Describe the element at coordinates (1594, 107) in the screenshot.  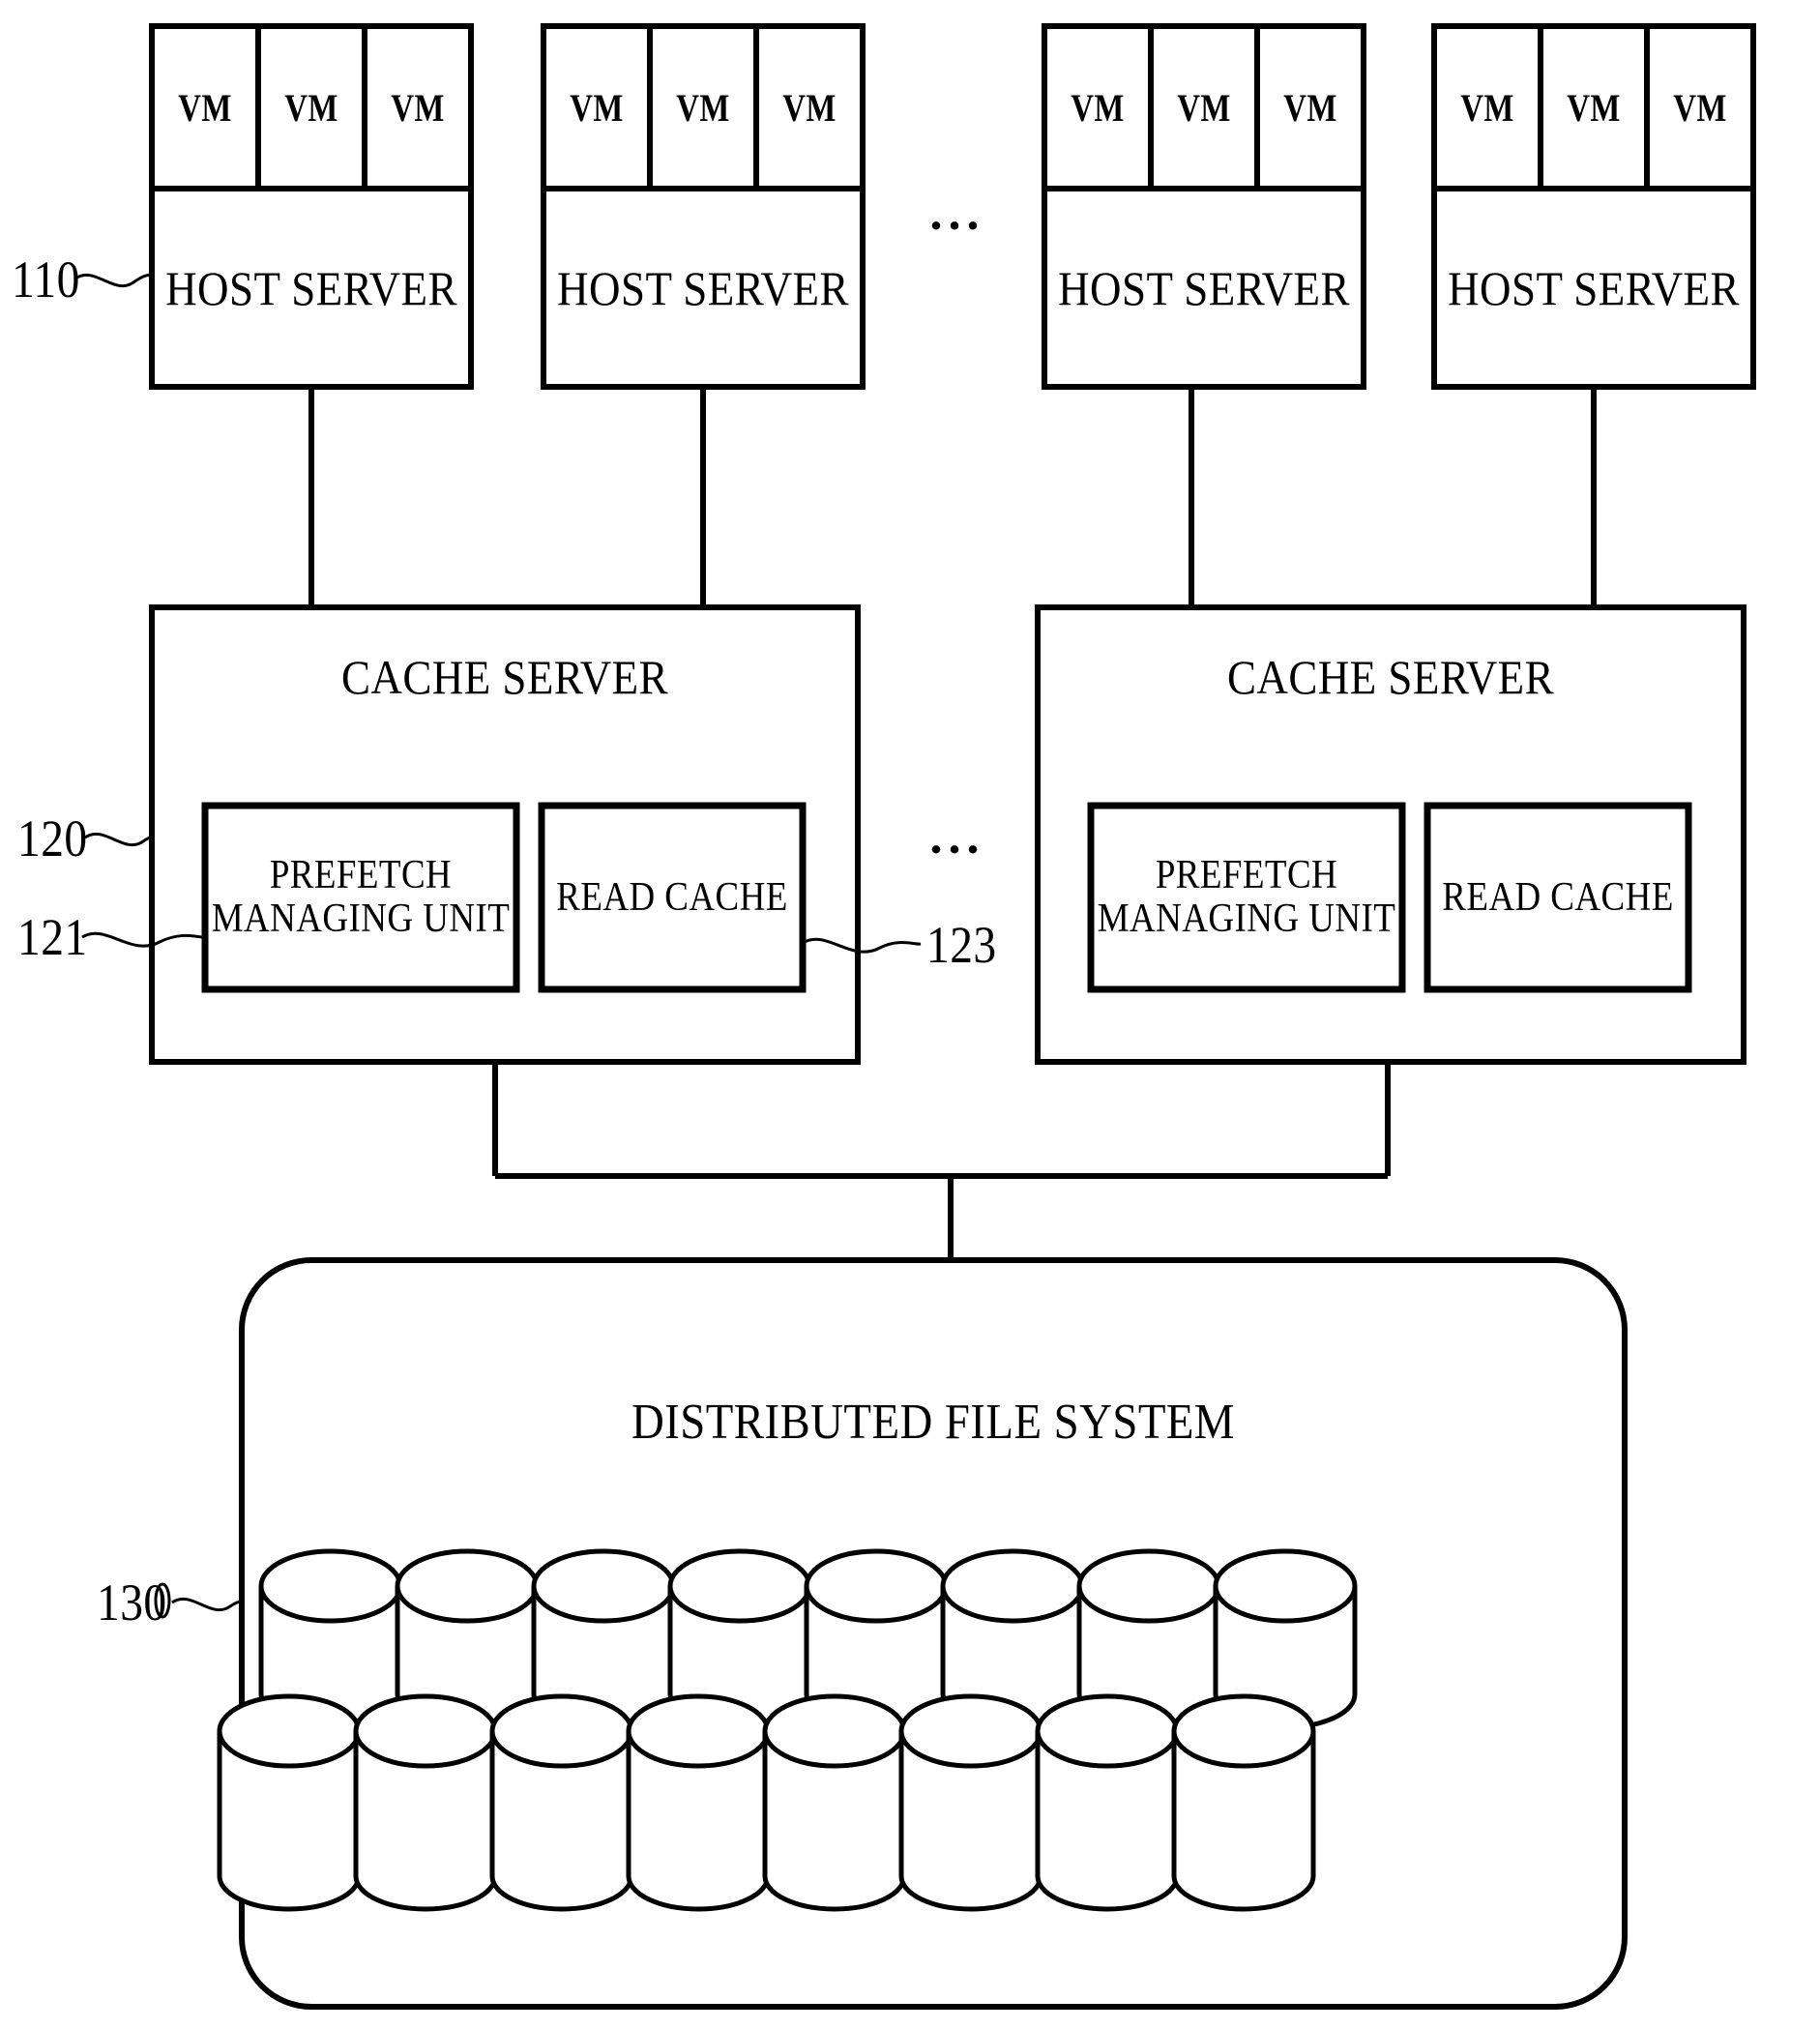
I see `host-4-vm-2: VM` at that location.